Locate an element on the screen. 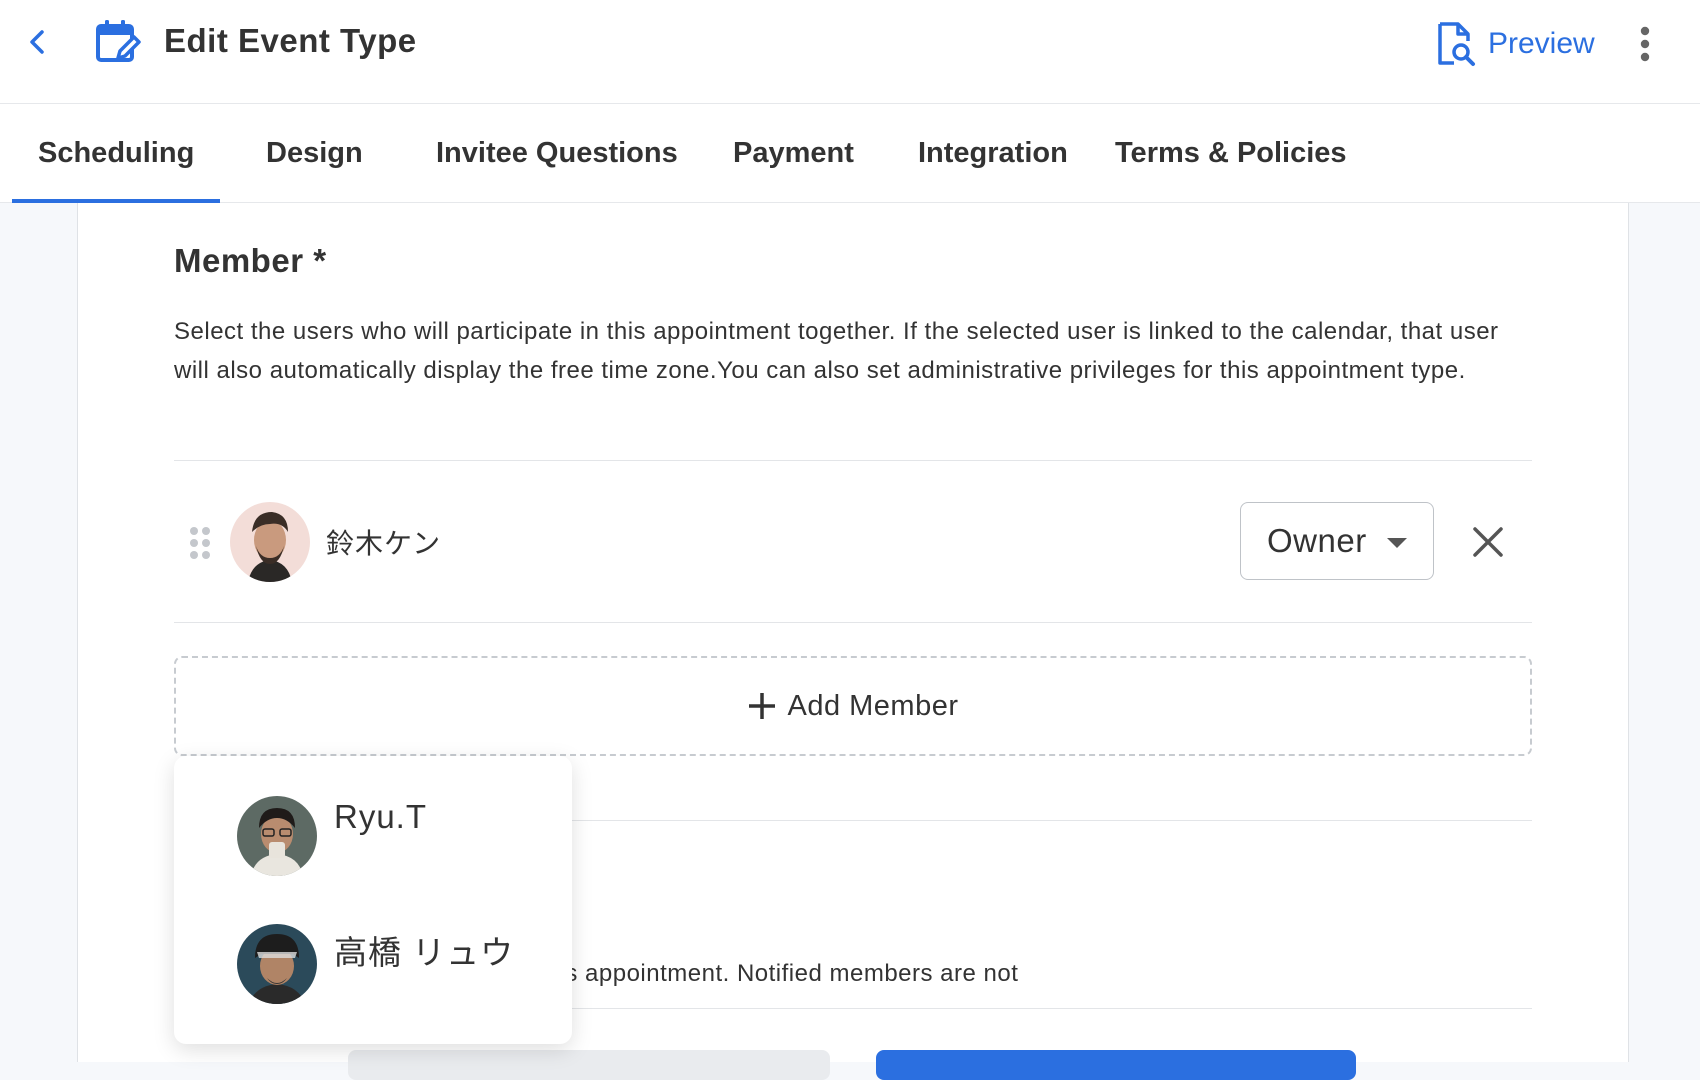 The width and height of the screenshot is (1700, 1080). calendar-edit-icon is located at coordinates (118, 41).